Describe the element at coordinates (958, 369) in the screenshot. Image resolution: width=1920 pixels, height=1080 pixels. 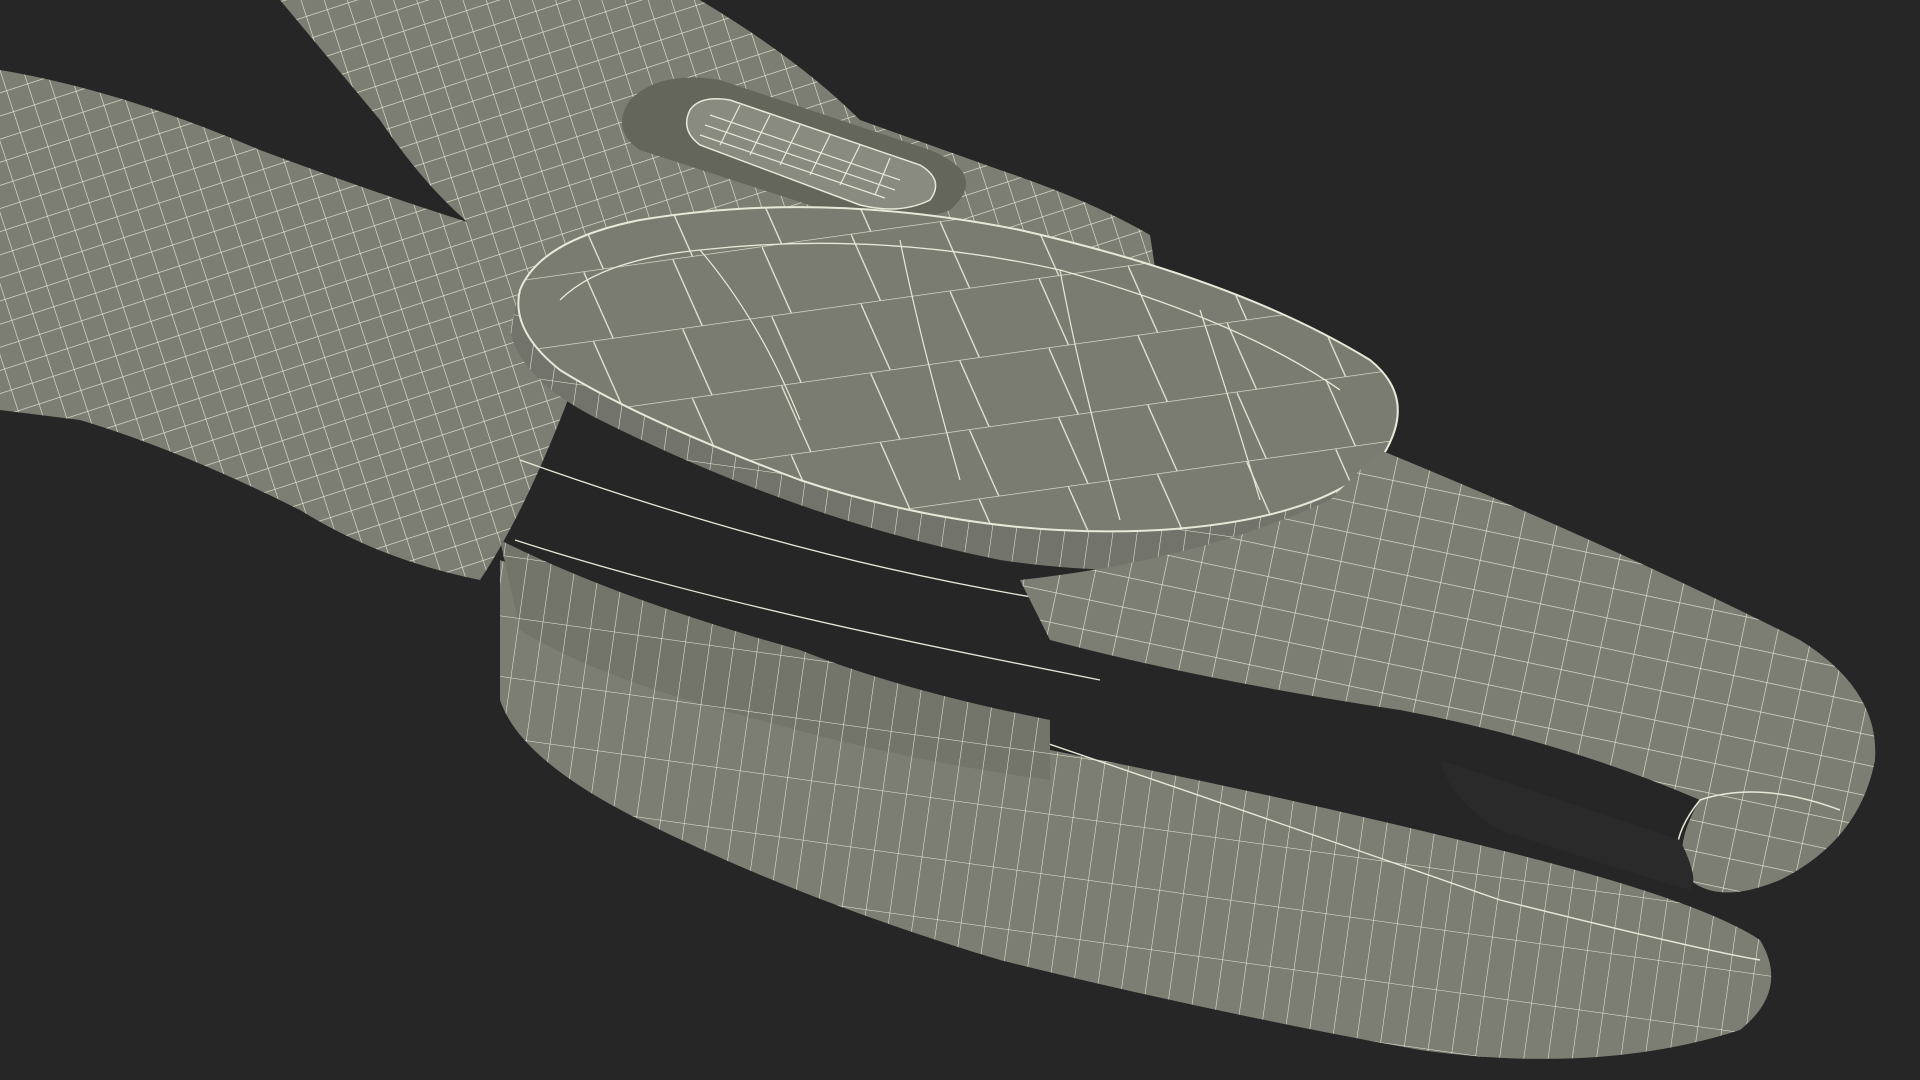
I see `pivot-cap` at that location.